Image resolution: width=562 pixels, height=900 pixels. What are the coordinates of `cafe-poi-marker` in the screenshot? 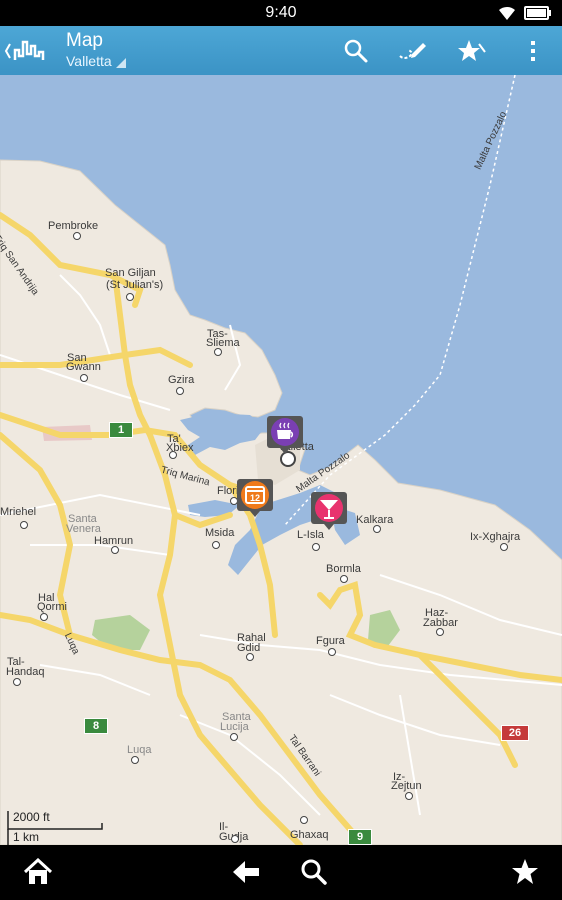 It's located at (285, 435).